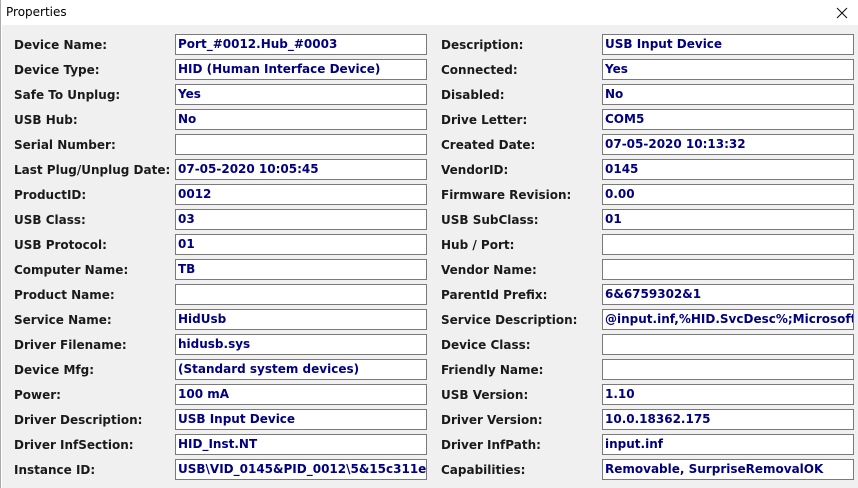 Image resolution: width=858 pixels, height=488 pixels. Describe the element at coordinates (482, 45) in the screenshot. I see `property-label: Description:` at that location.